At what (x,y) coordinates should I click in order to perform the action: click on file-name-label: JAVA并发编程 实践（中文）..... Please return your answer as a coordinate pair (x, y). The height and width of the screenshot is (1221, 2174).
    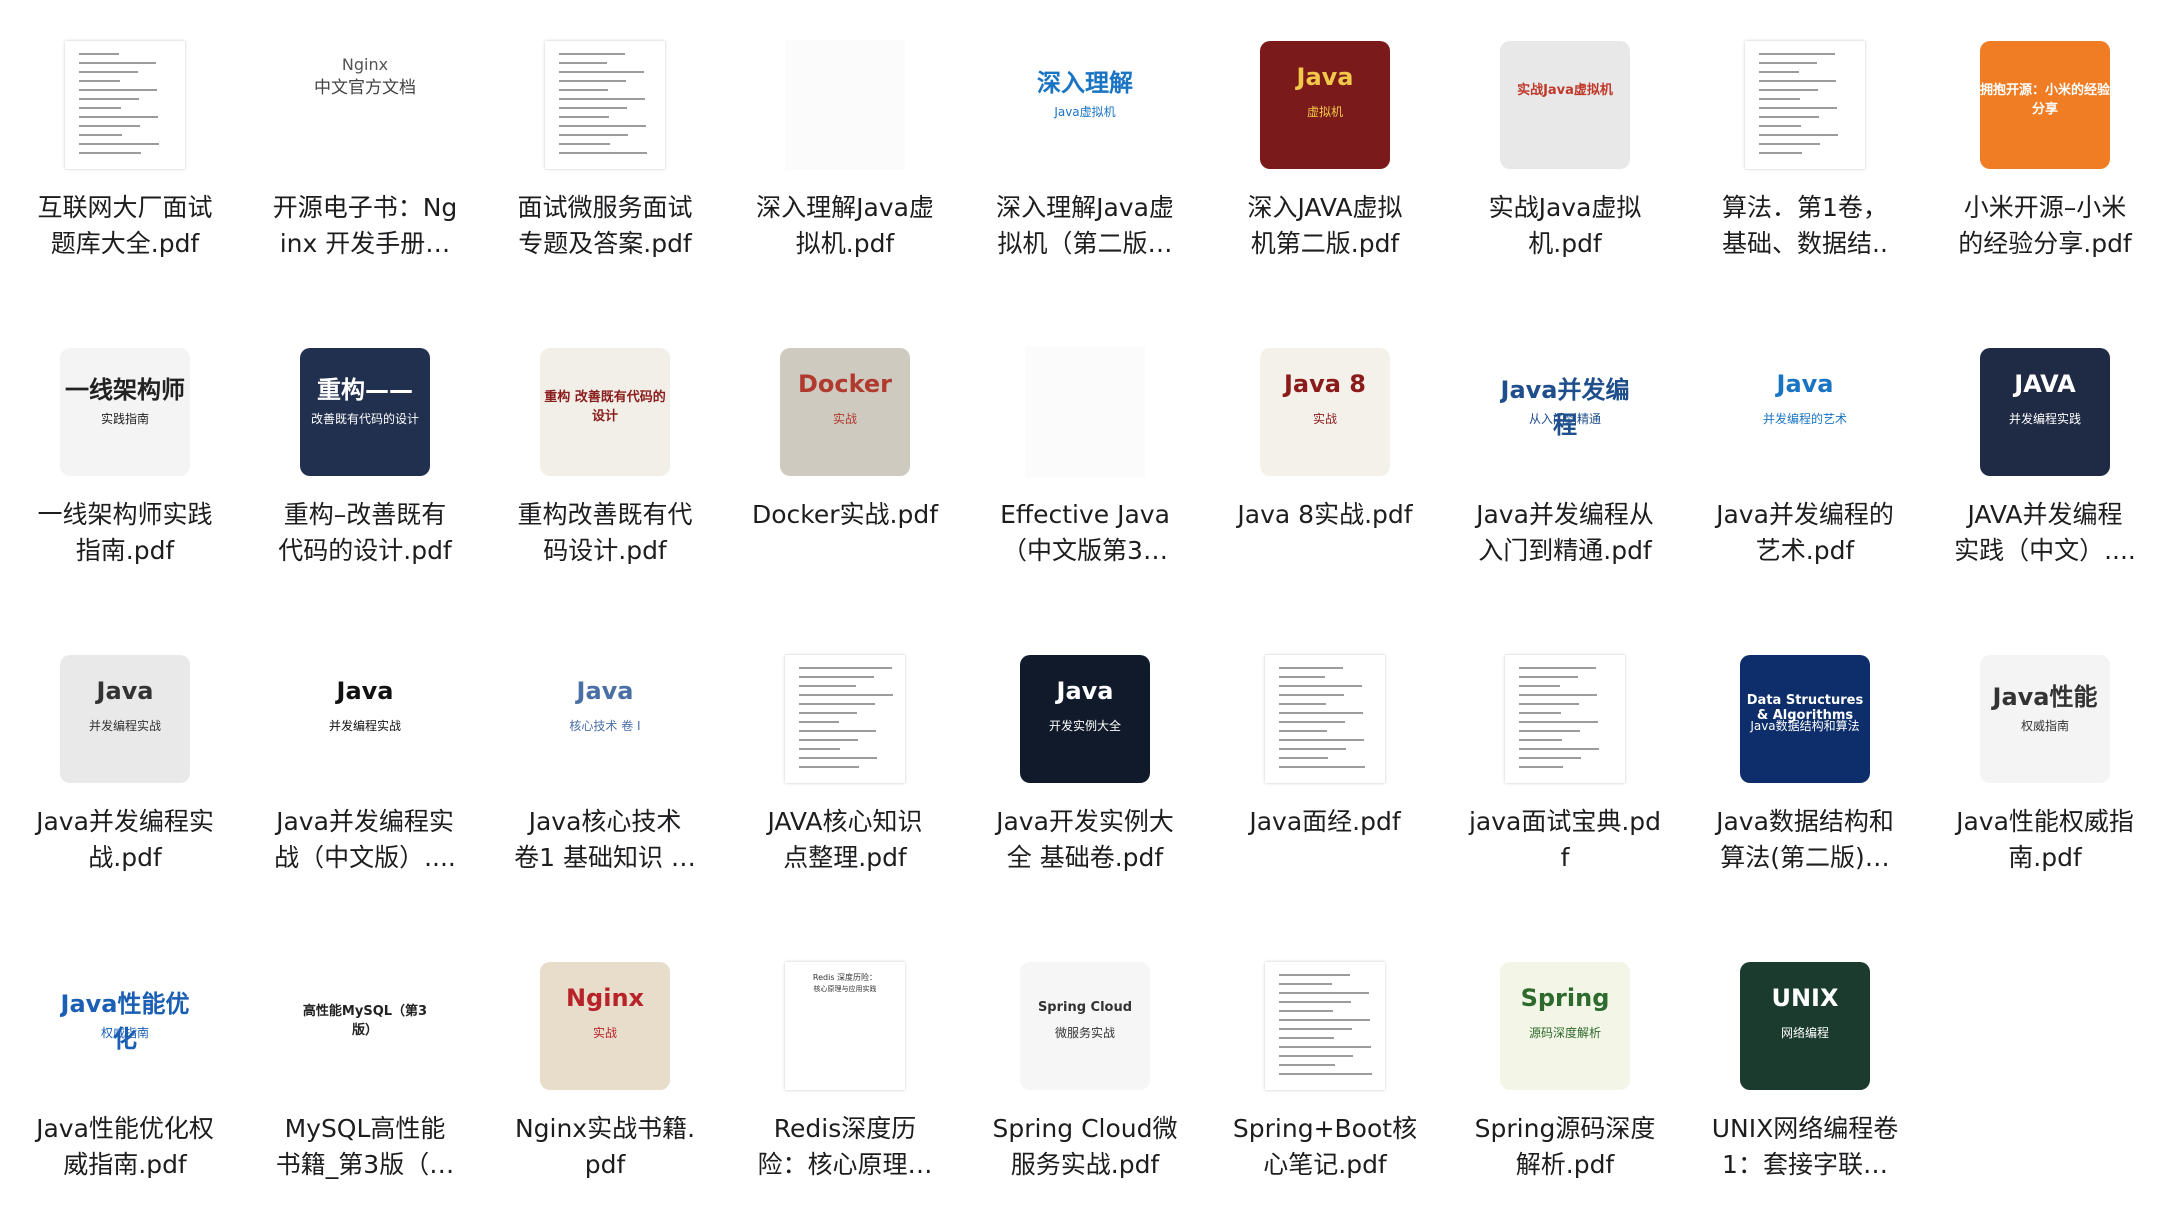
    Looking at the image, I should click on (2045, 533).